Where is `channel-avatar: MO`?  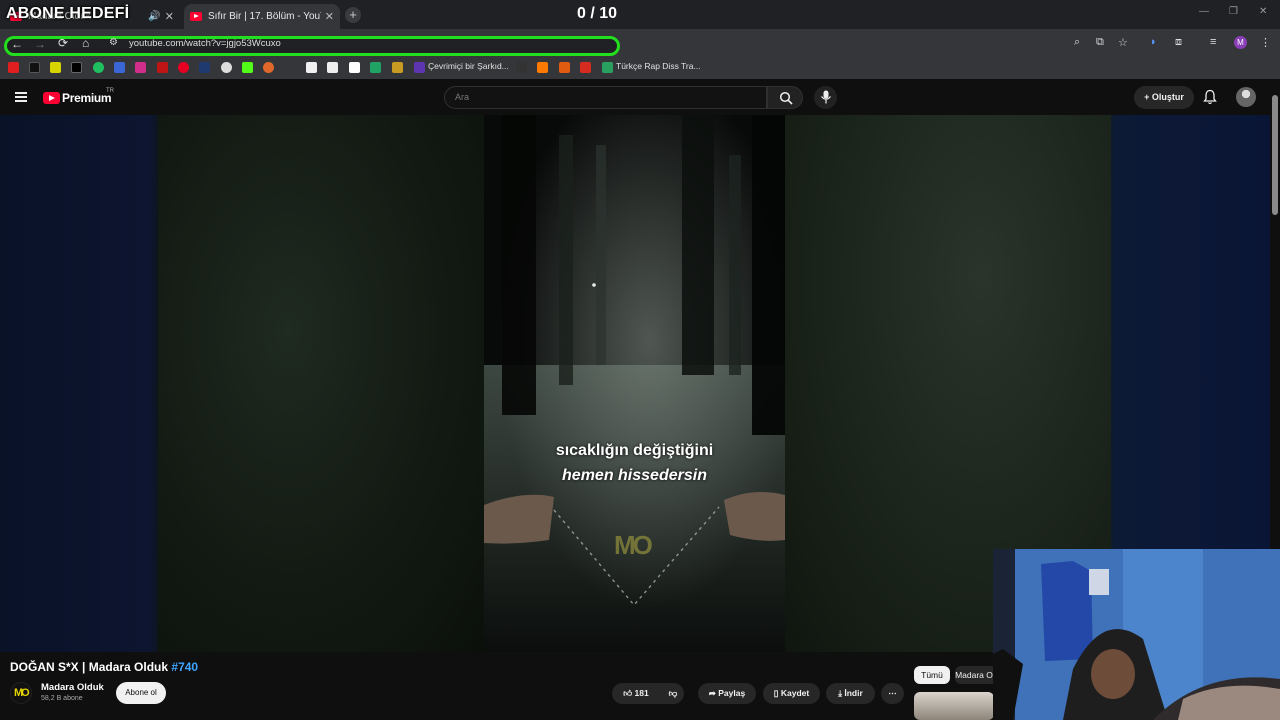 channel-avatar: MO is located at coordinates (21, 693).